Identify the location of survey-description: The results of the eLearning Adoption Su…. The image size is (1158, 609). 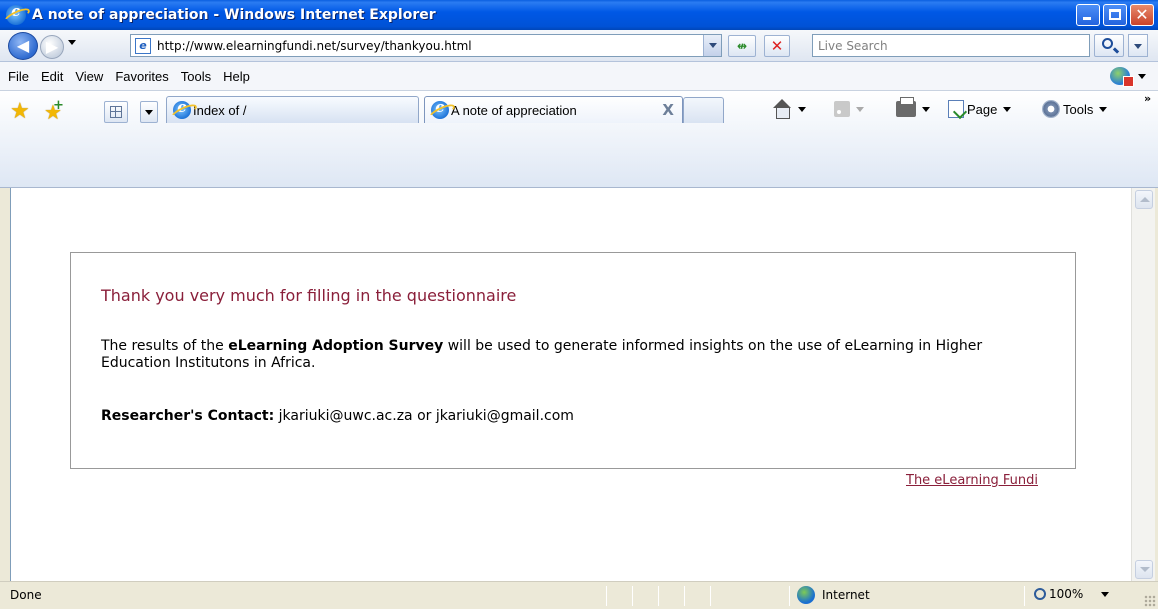
(571, 355).